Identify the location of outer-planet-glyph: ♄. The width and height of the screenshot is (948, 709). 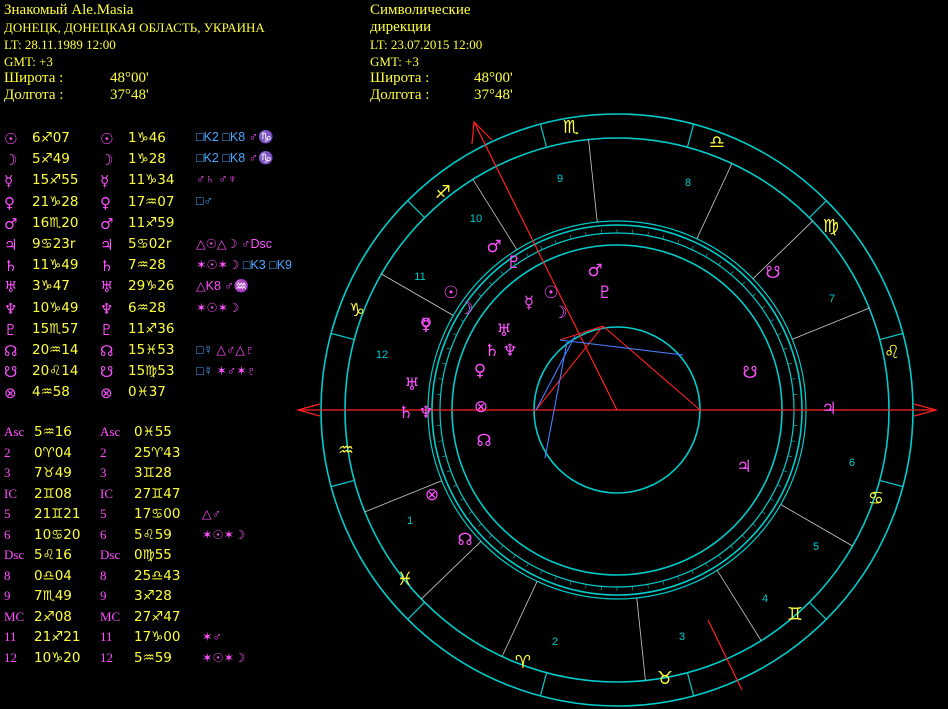
(405, 413).